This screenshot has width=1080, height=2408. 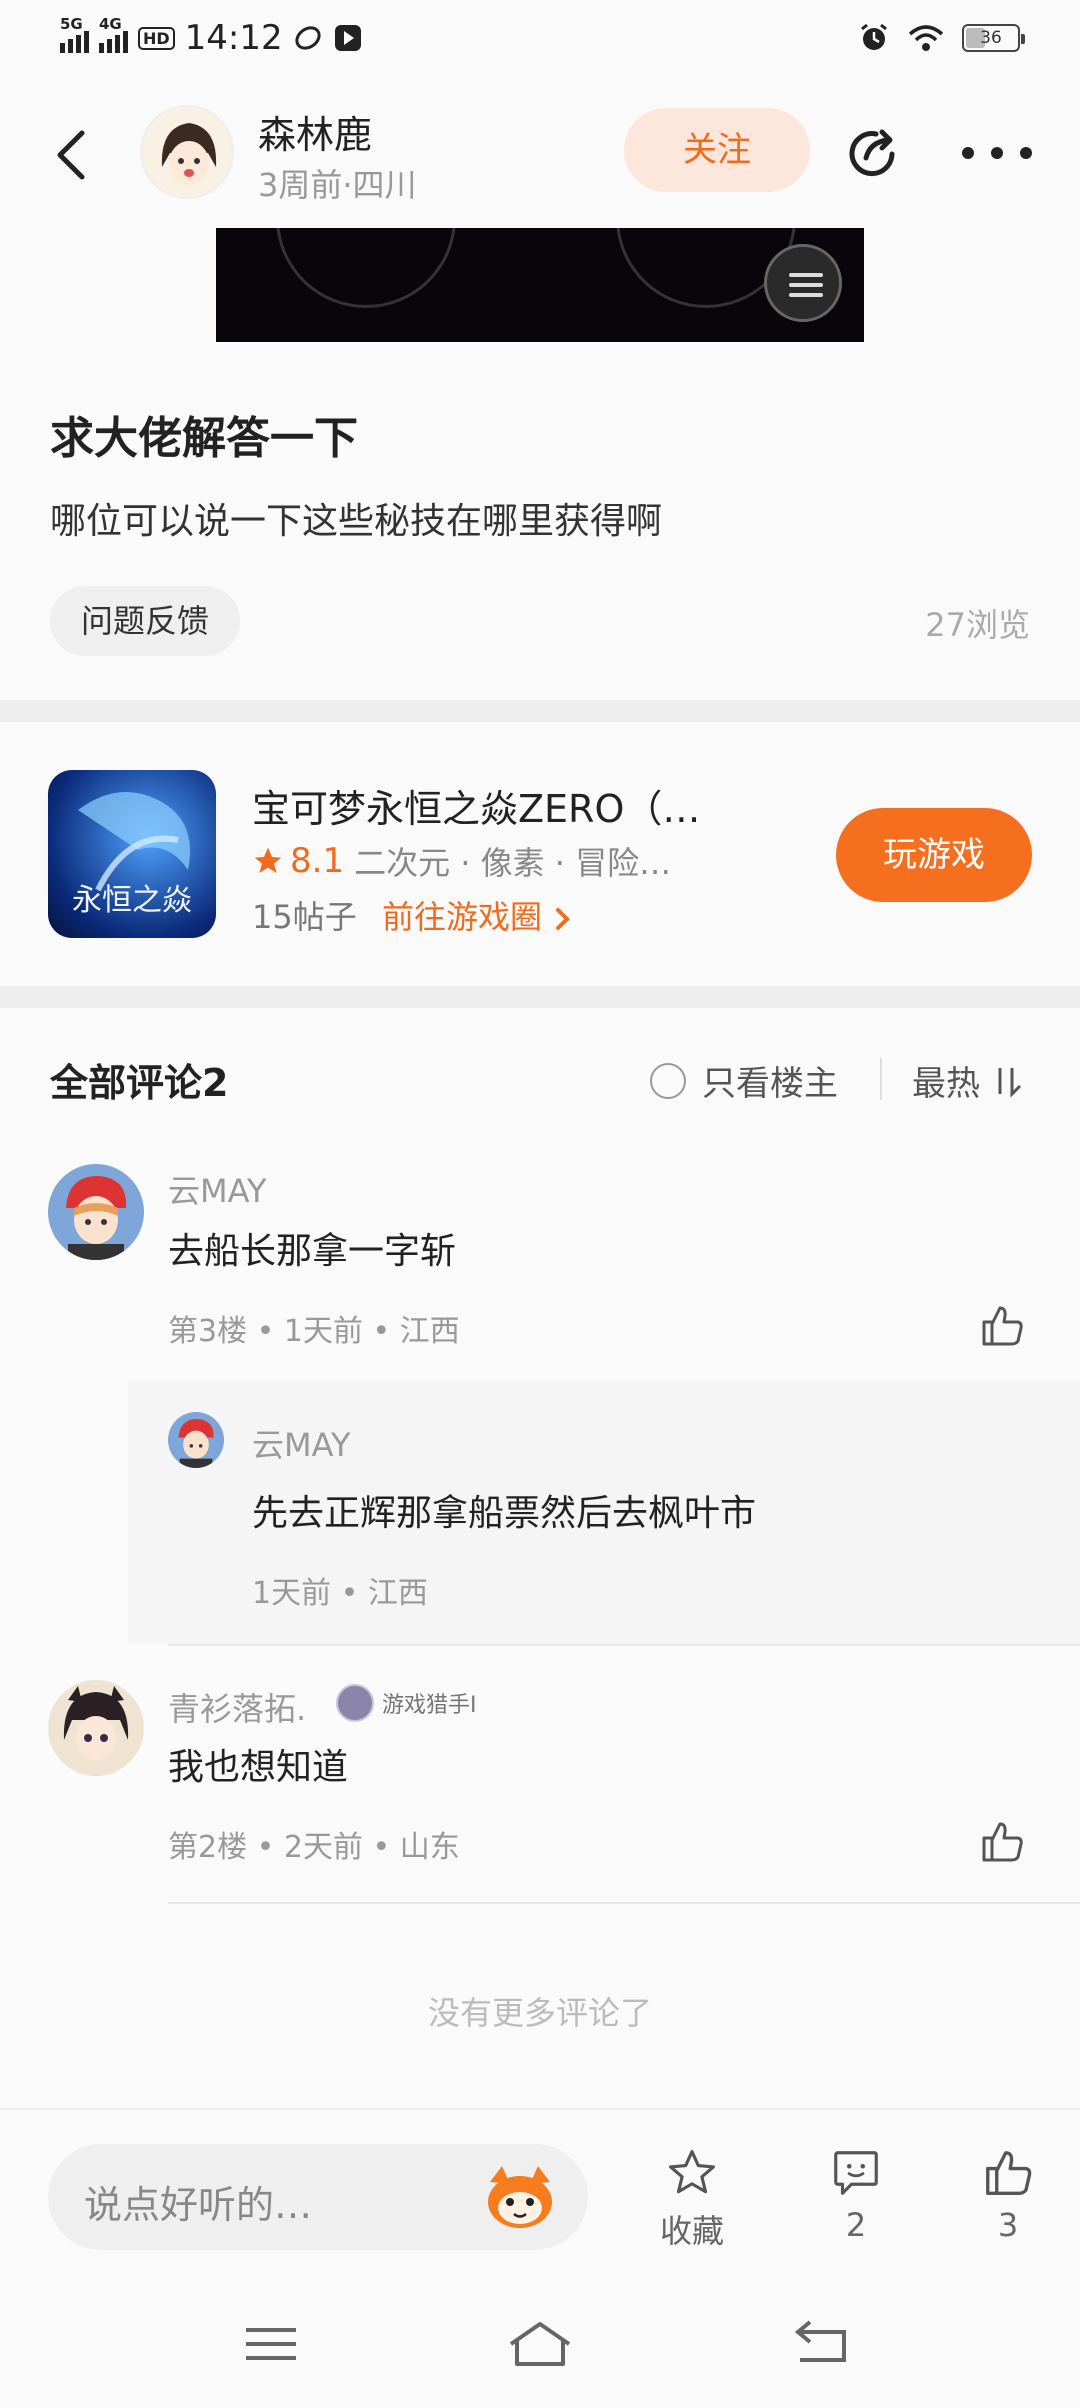 I want to click on comment-bubble-icon, so click(x=856, y=2173).